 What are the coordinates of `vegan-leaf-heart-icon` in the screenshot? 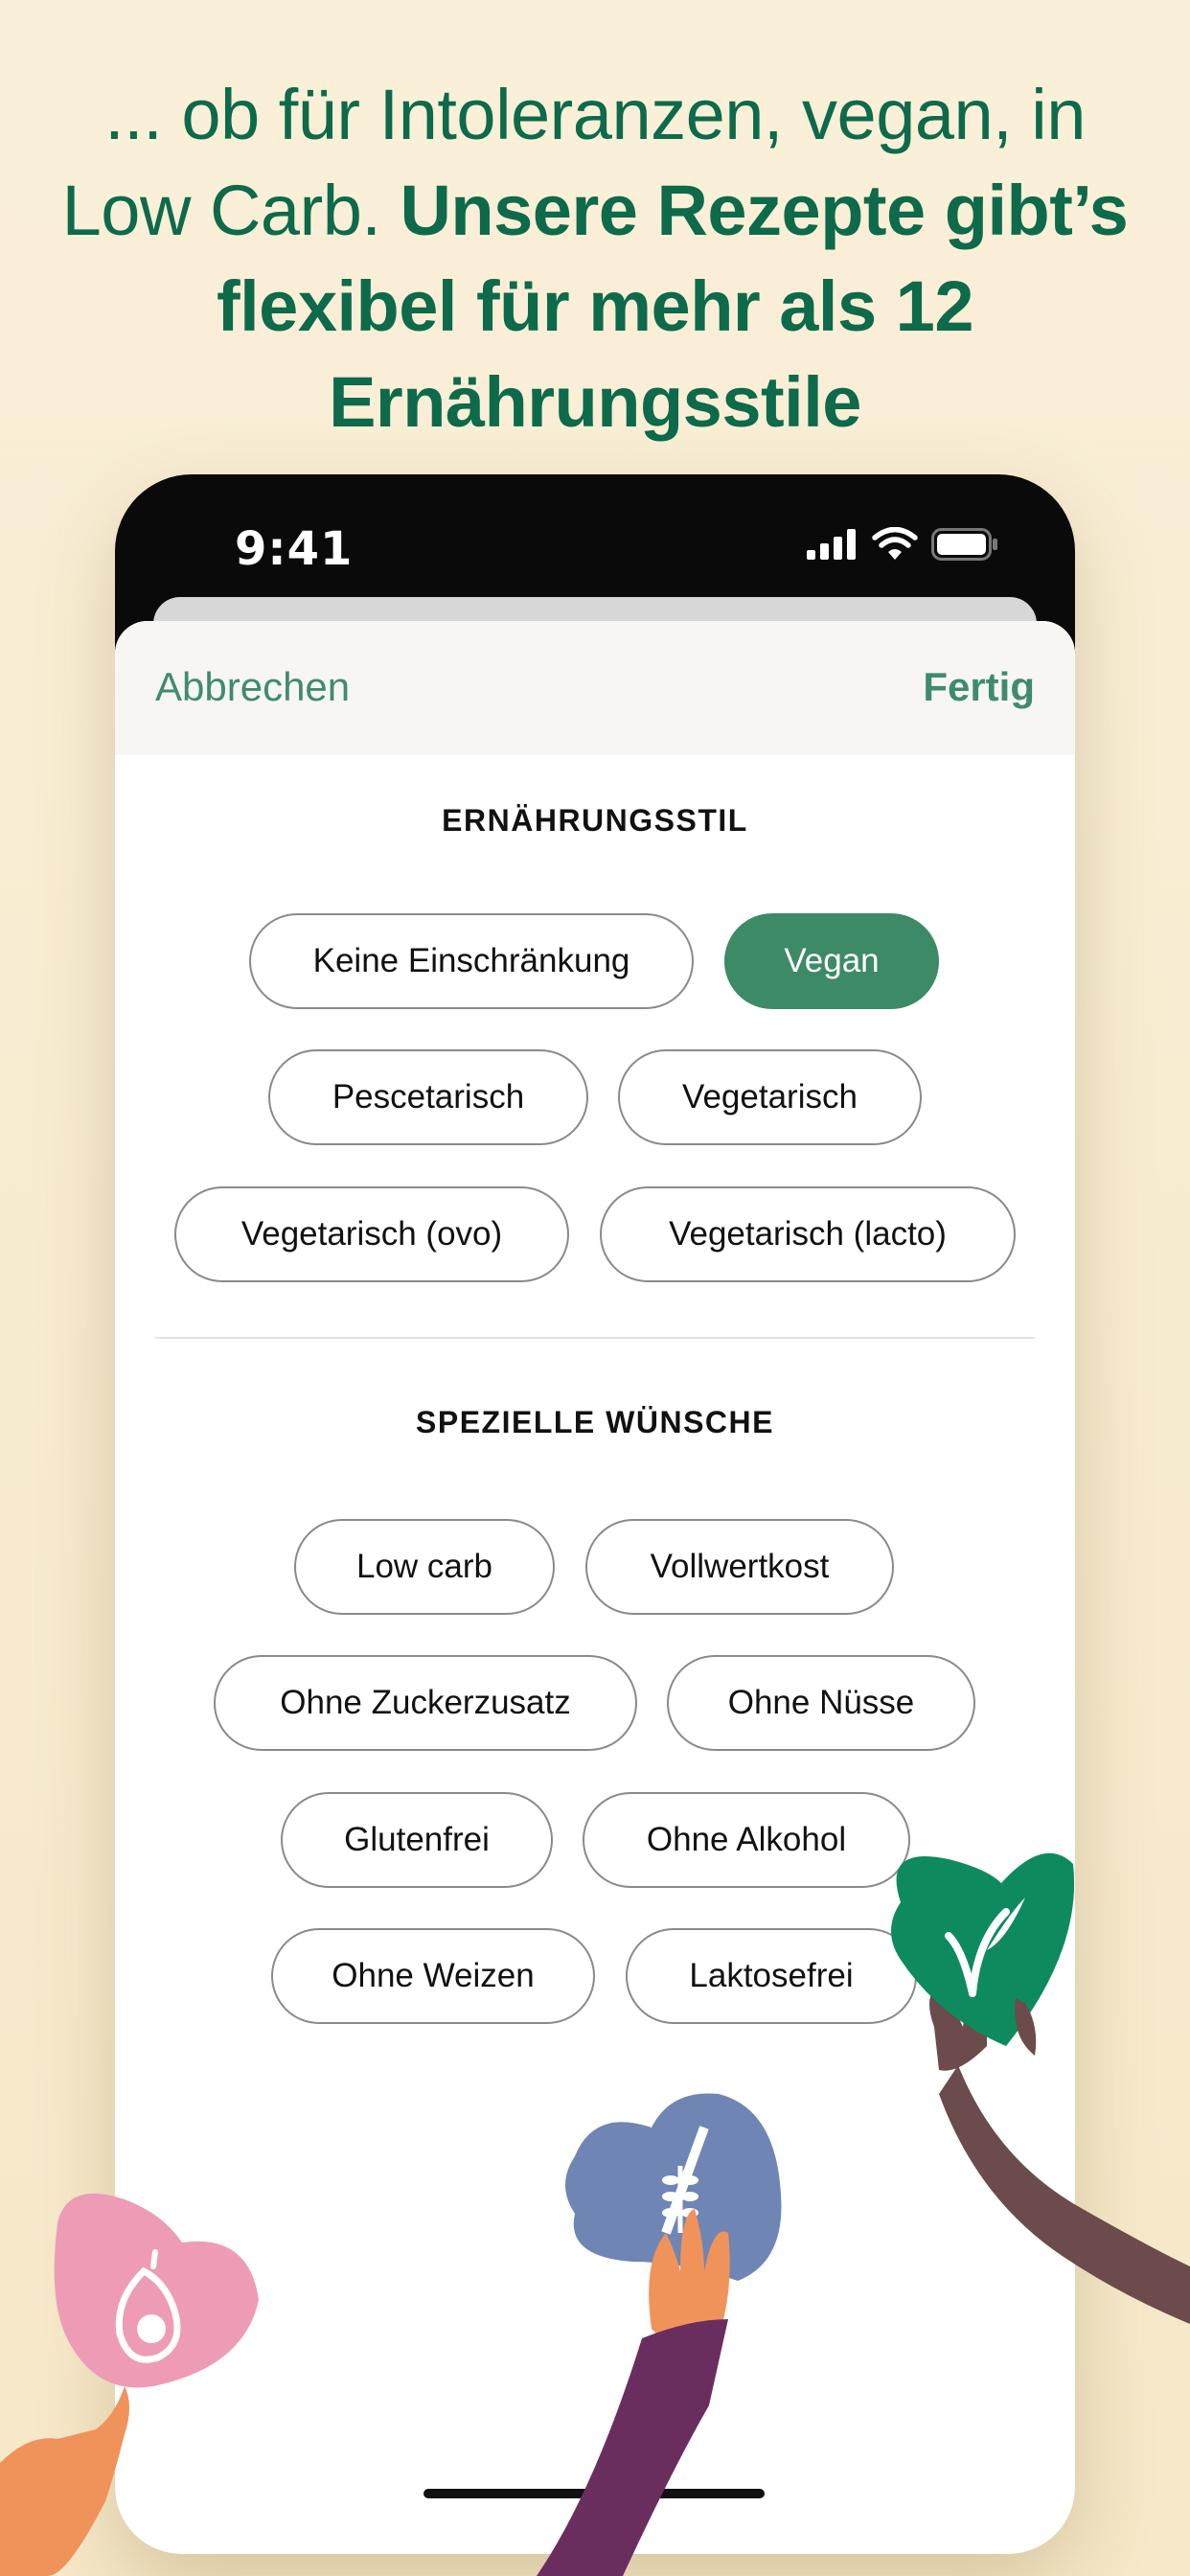 It's located at (1040, 2088).